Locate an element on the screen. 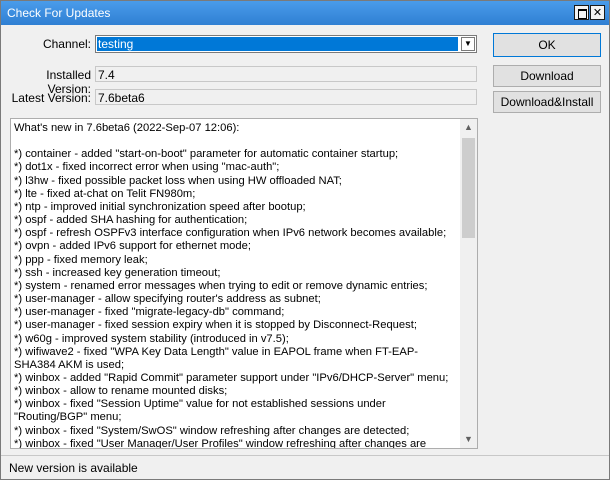 The width and height of the screenshot is (610, 480). status-text: New version is available is located at coordinates (73, 468).